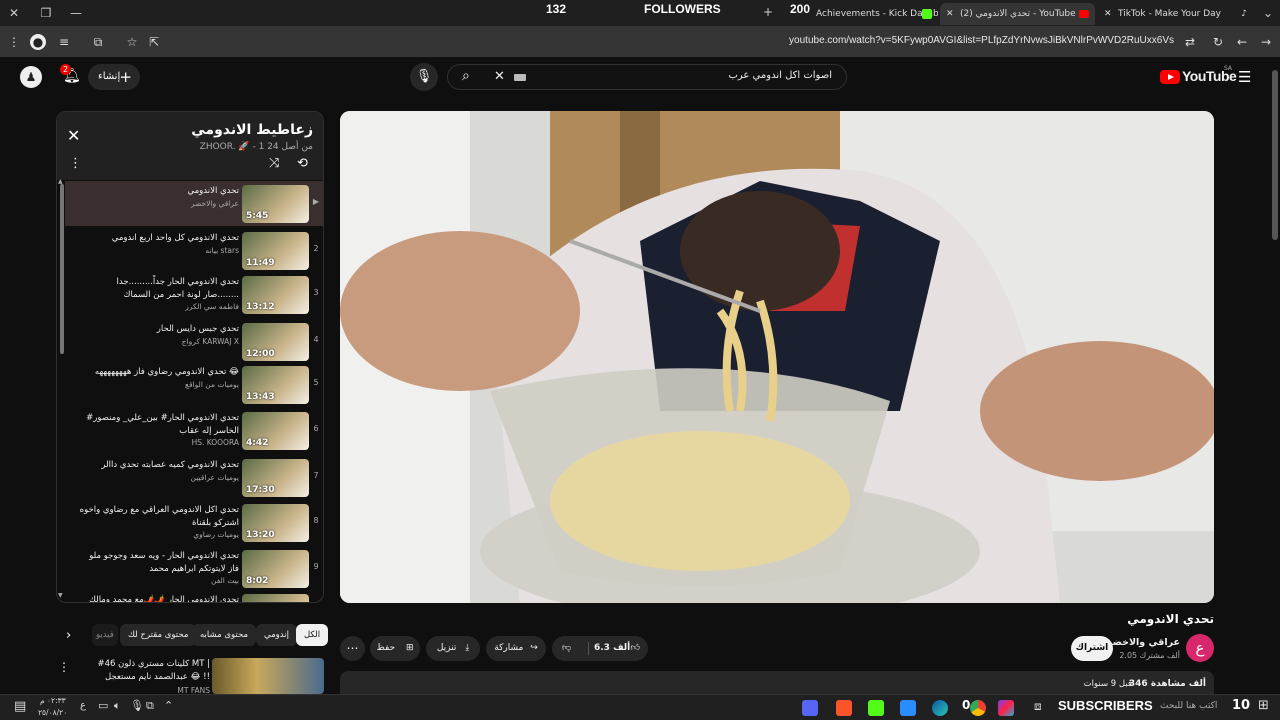  Describe the element at coordinates (73, 135) in the screenshot. I see `close-playlist-icon: ✕` at that location.